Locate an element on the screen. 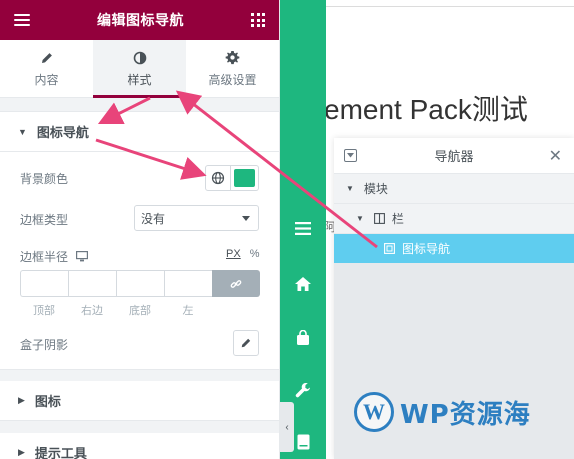 This screenshot has width=574, height=459. tab-style: 样式 is located at coordinates (139, 69).